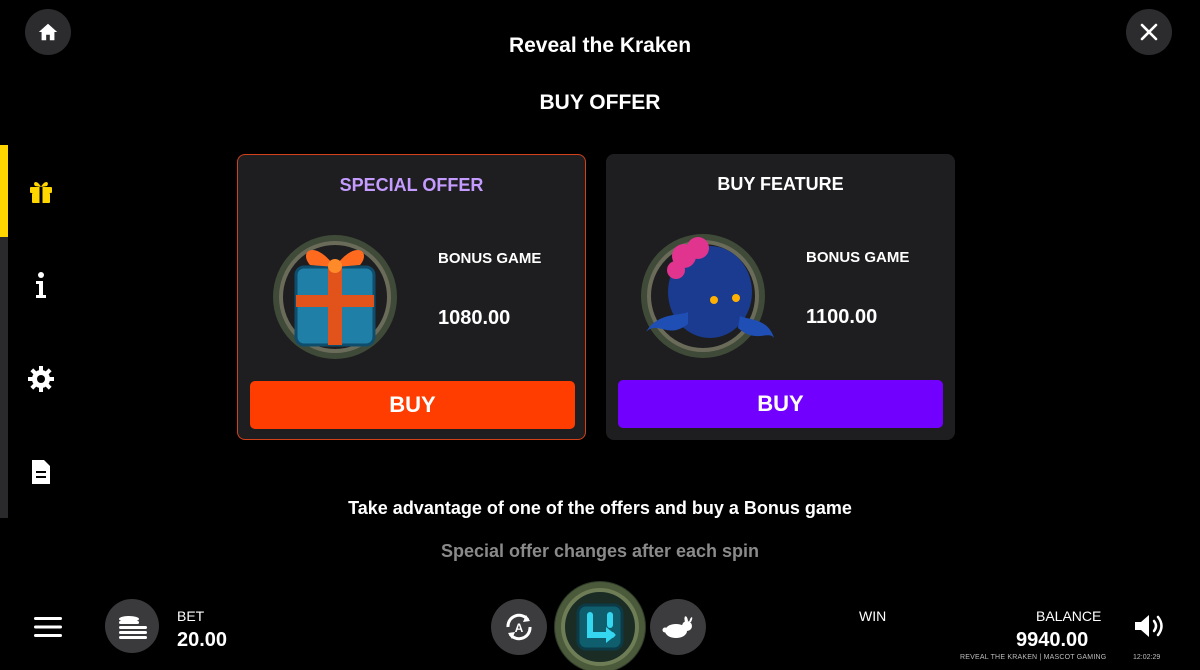 The image size is (1200, 670). I want to click on document-icon, so click(41, 472).